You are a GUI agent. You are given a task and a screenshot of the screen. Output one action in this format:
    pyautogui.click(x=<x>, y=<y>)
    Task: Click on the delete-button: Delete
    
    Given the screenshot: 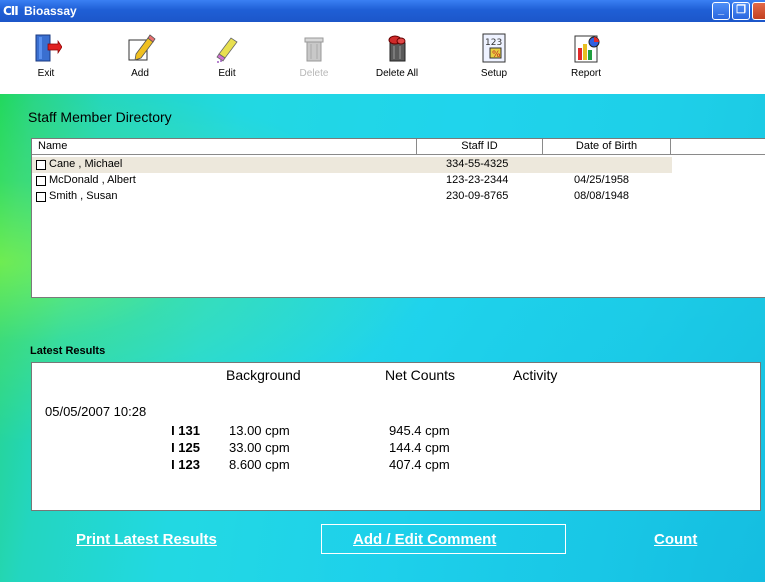 What is the action you would take?
    pyautogui.click(x=314, y=55)
    